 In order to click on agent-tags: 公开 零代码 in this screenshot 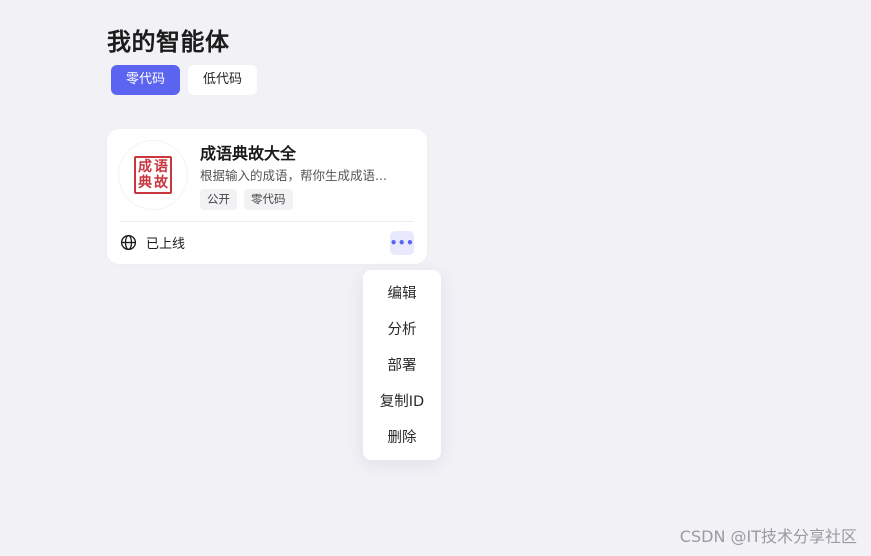, I will do `click(246, 199)`.